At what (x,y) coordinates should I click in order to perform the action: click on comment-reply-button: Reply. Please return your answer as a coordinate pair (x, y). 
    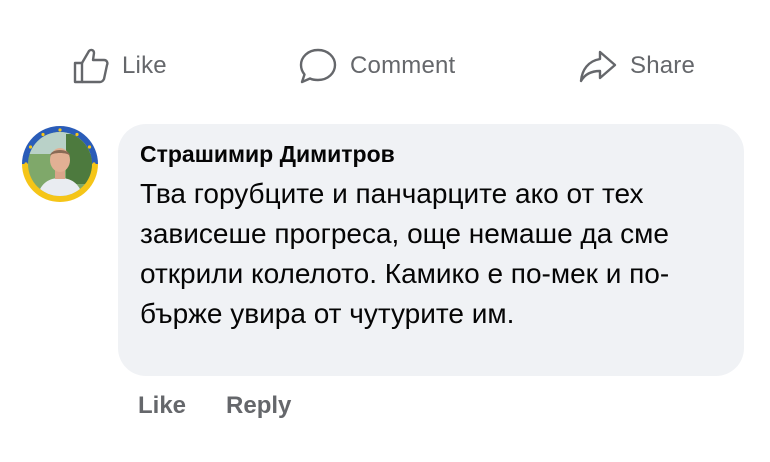
    Looking at the image, I should click on (258, 406).